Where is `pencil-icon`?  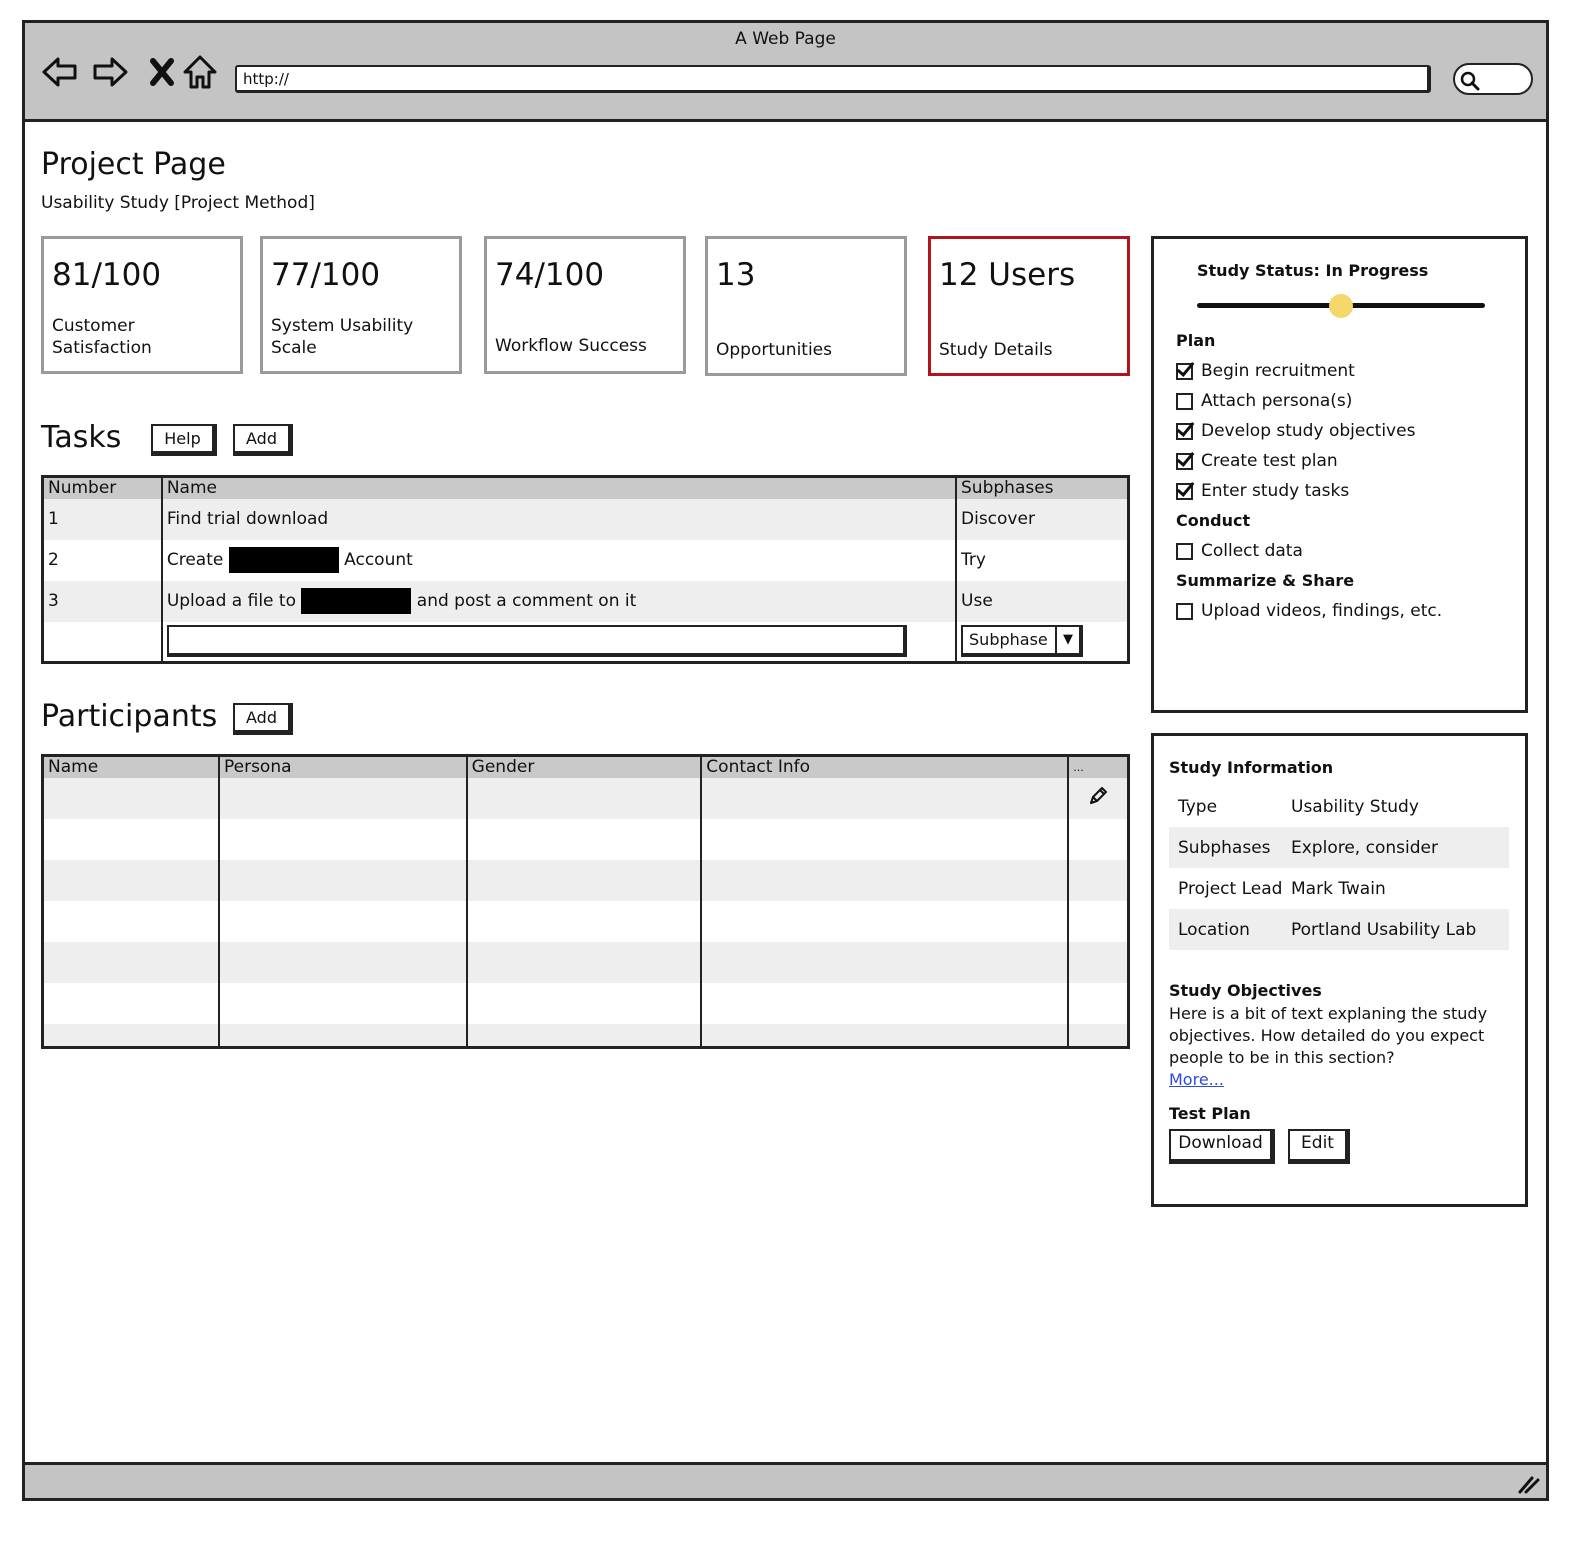 pencil-icon is located at coordinates (1098, 796).